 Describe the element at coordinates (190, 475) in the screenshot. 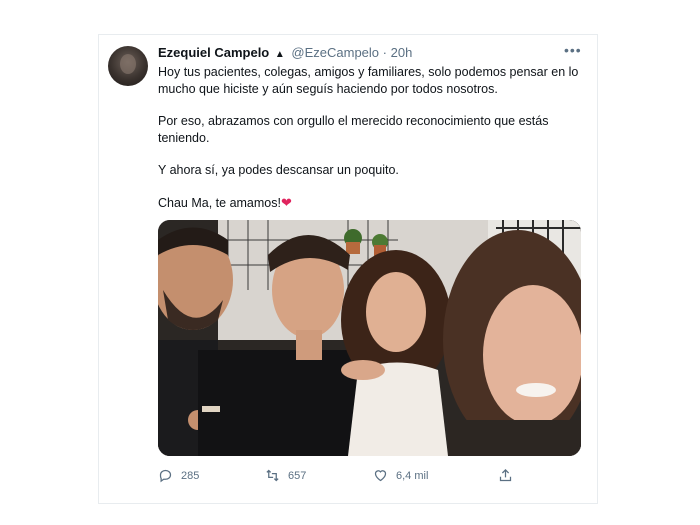

I see `reply-count: 285` at that location.